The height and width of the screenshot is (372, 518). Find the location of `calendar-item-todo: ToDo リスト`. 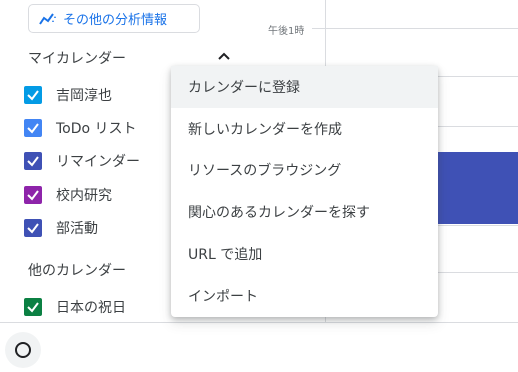

calendar-item-todo: ToDo リスト is located at coordinates (80, 128).